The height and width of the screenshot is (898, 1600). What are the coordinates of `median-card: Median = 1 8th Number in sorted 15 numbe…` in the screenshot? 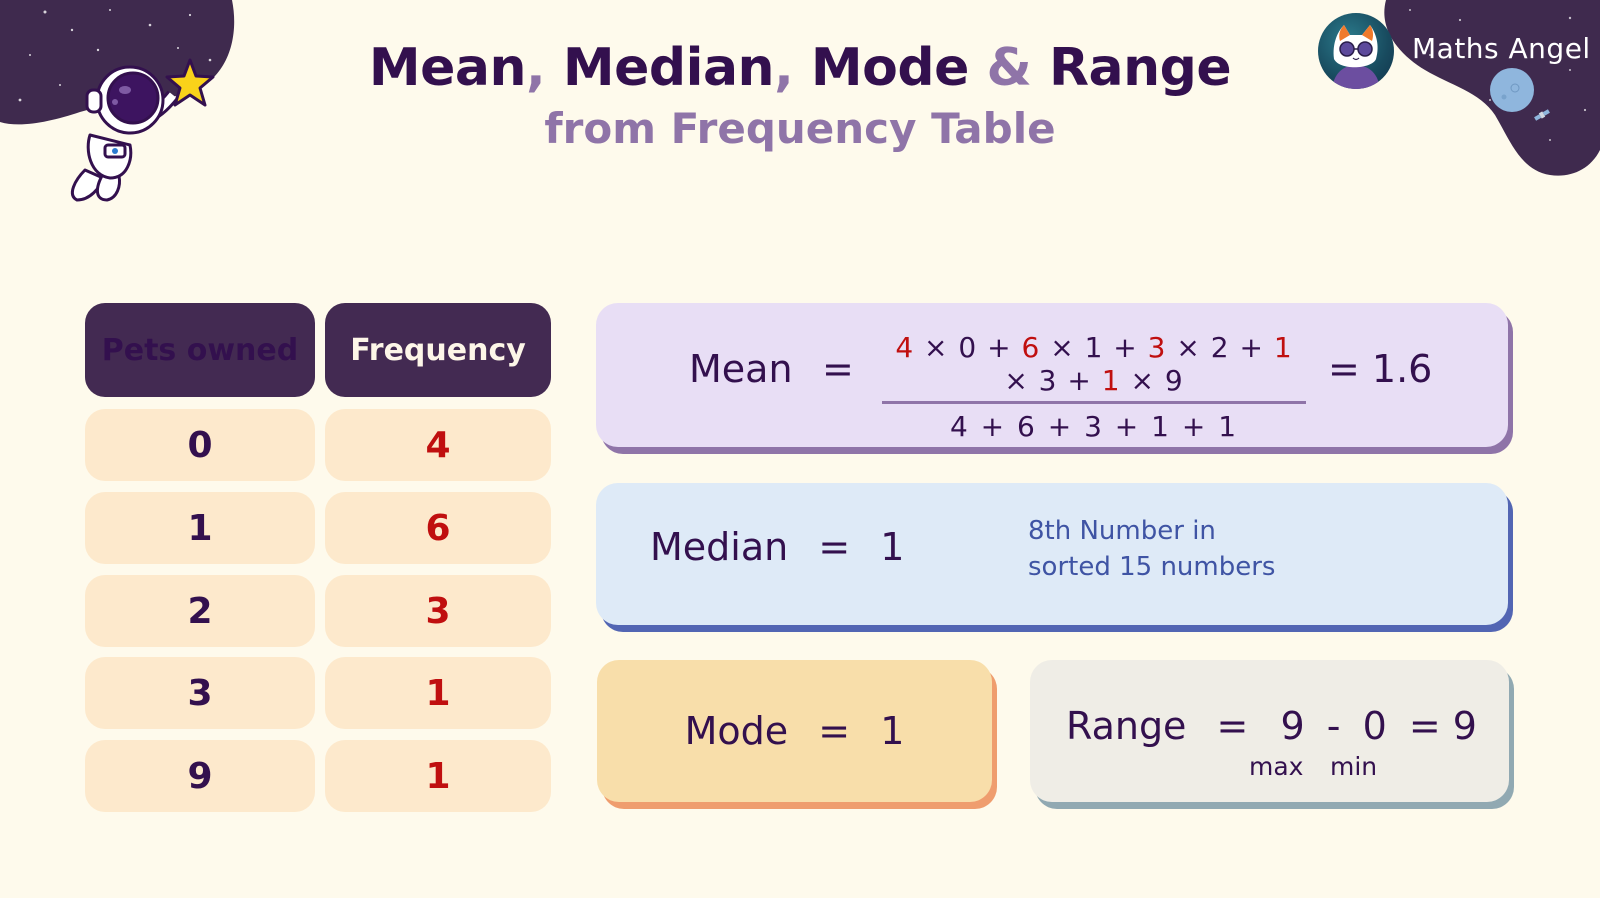 It's located at (1052, 554).